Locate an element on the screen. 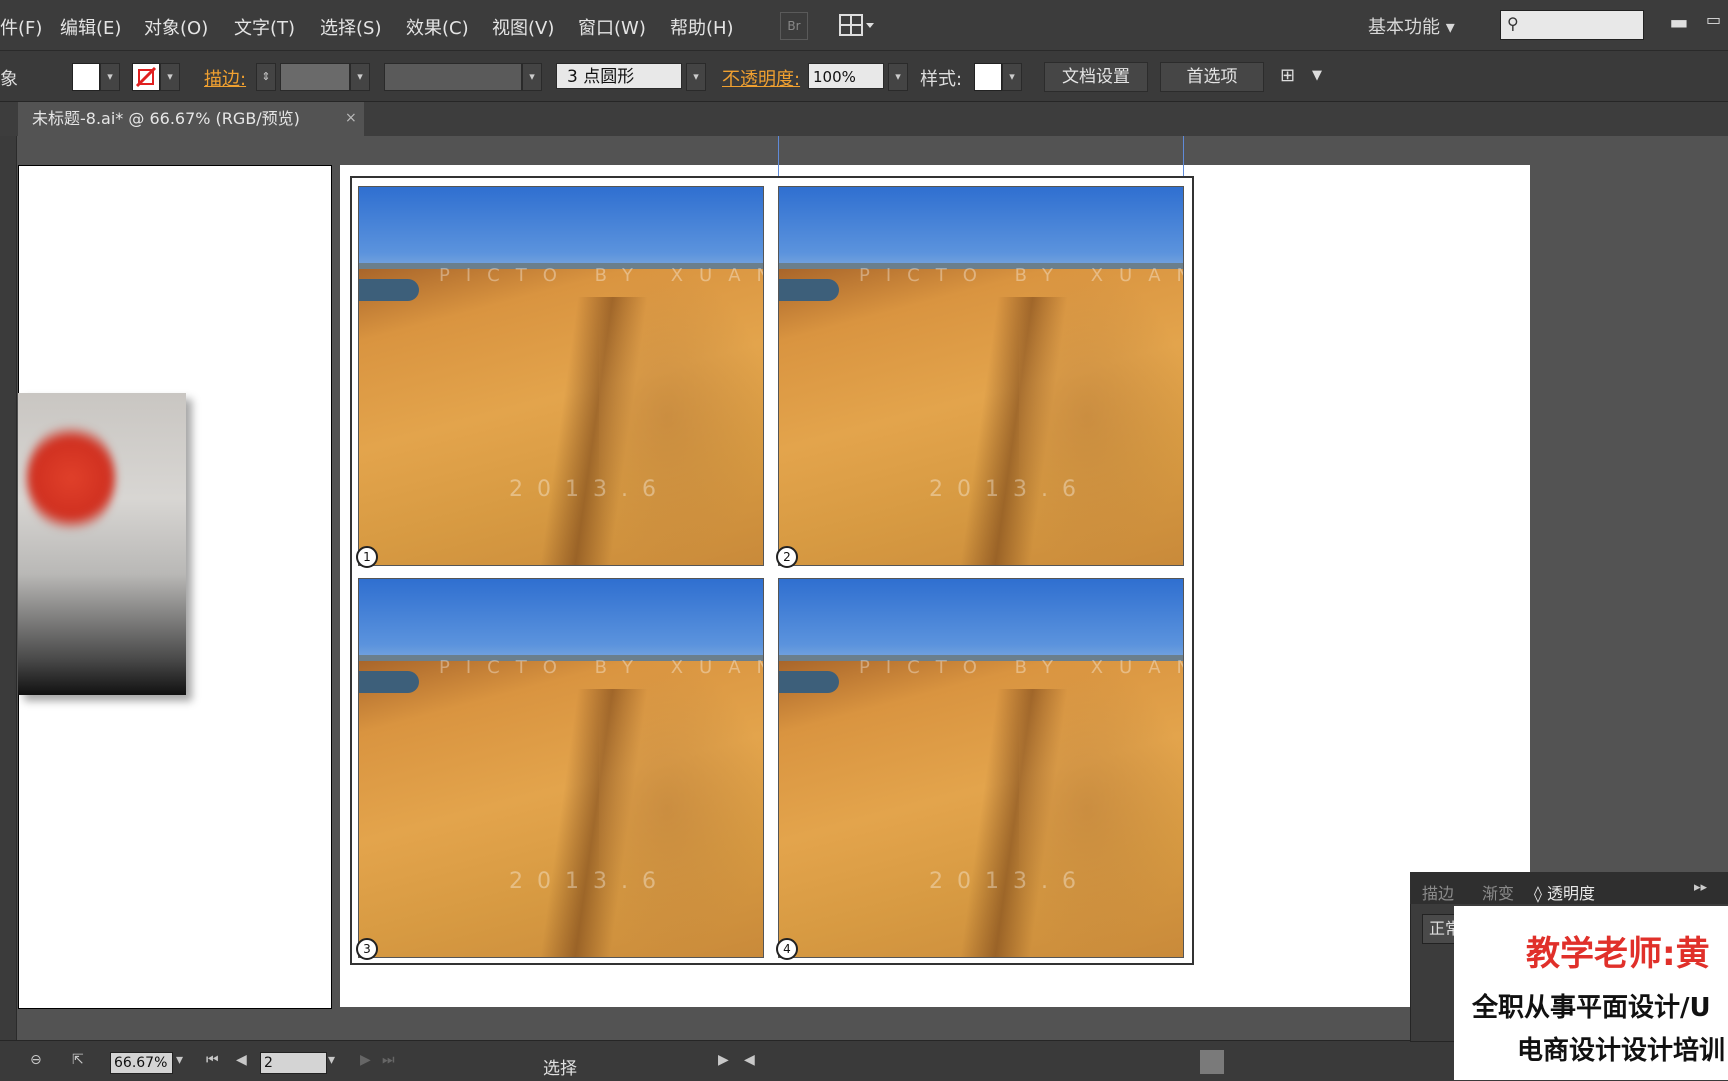 The height and width of the screenshot is (1081, 1728). close-tab-icon: × is located at coordinates (351, 118).